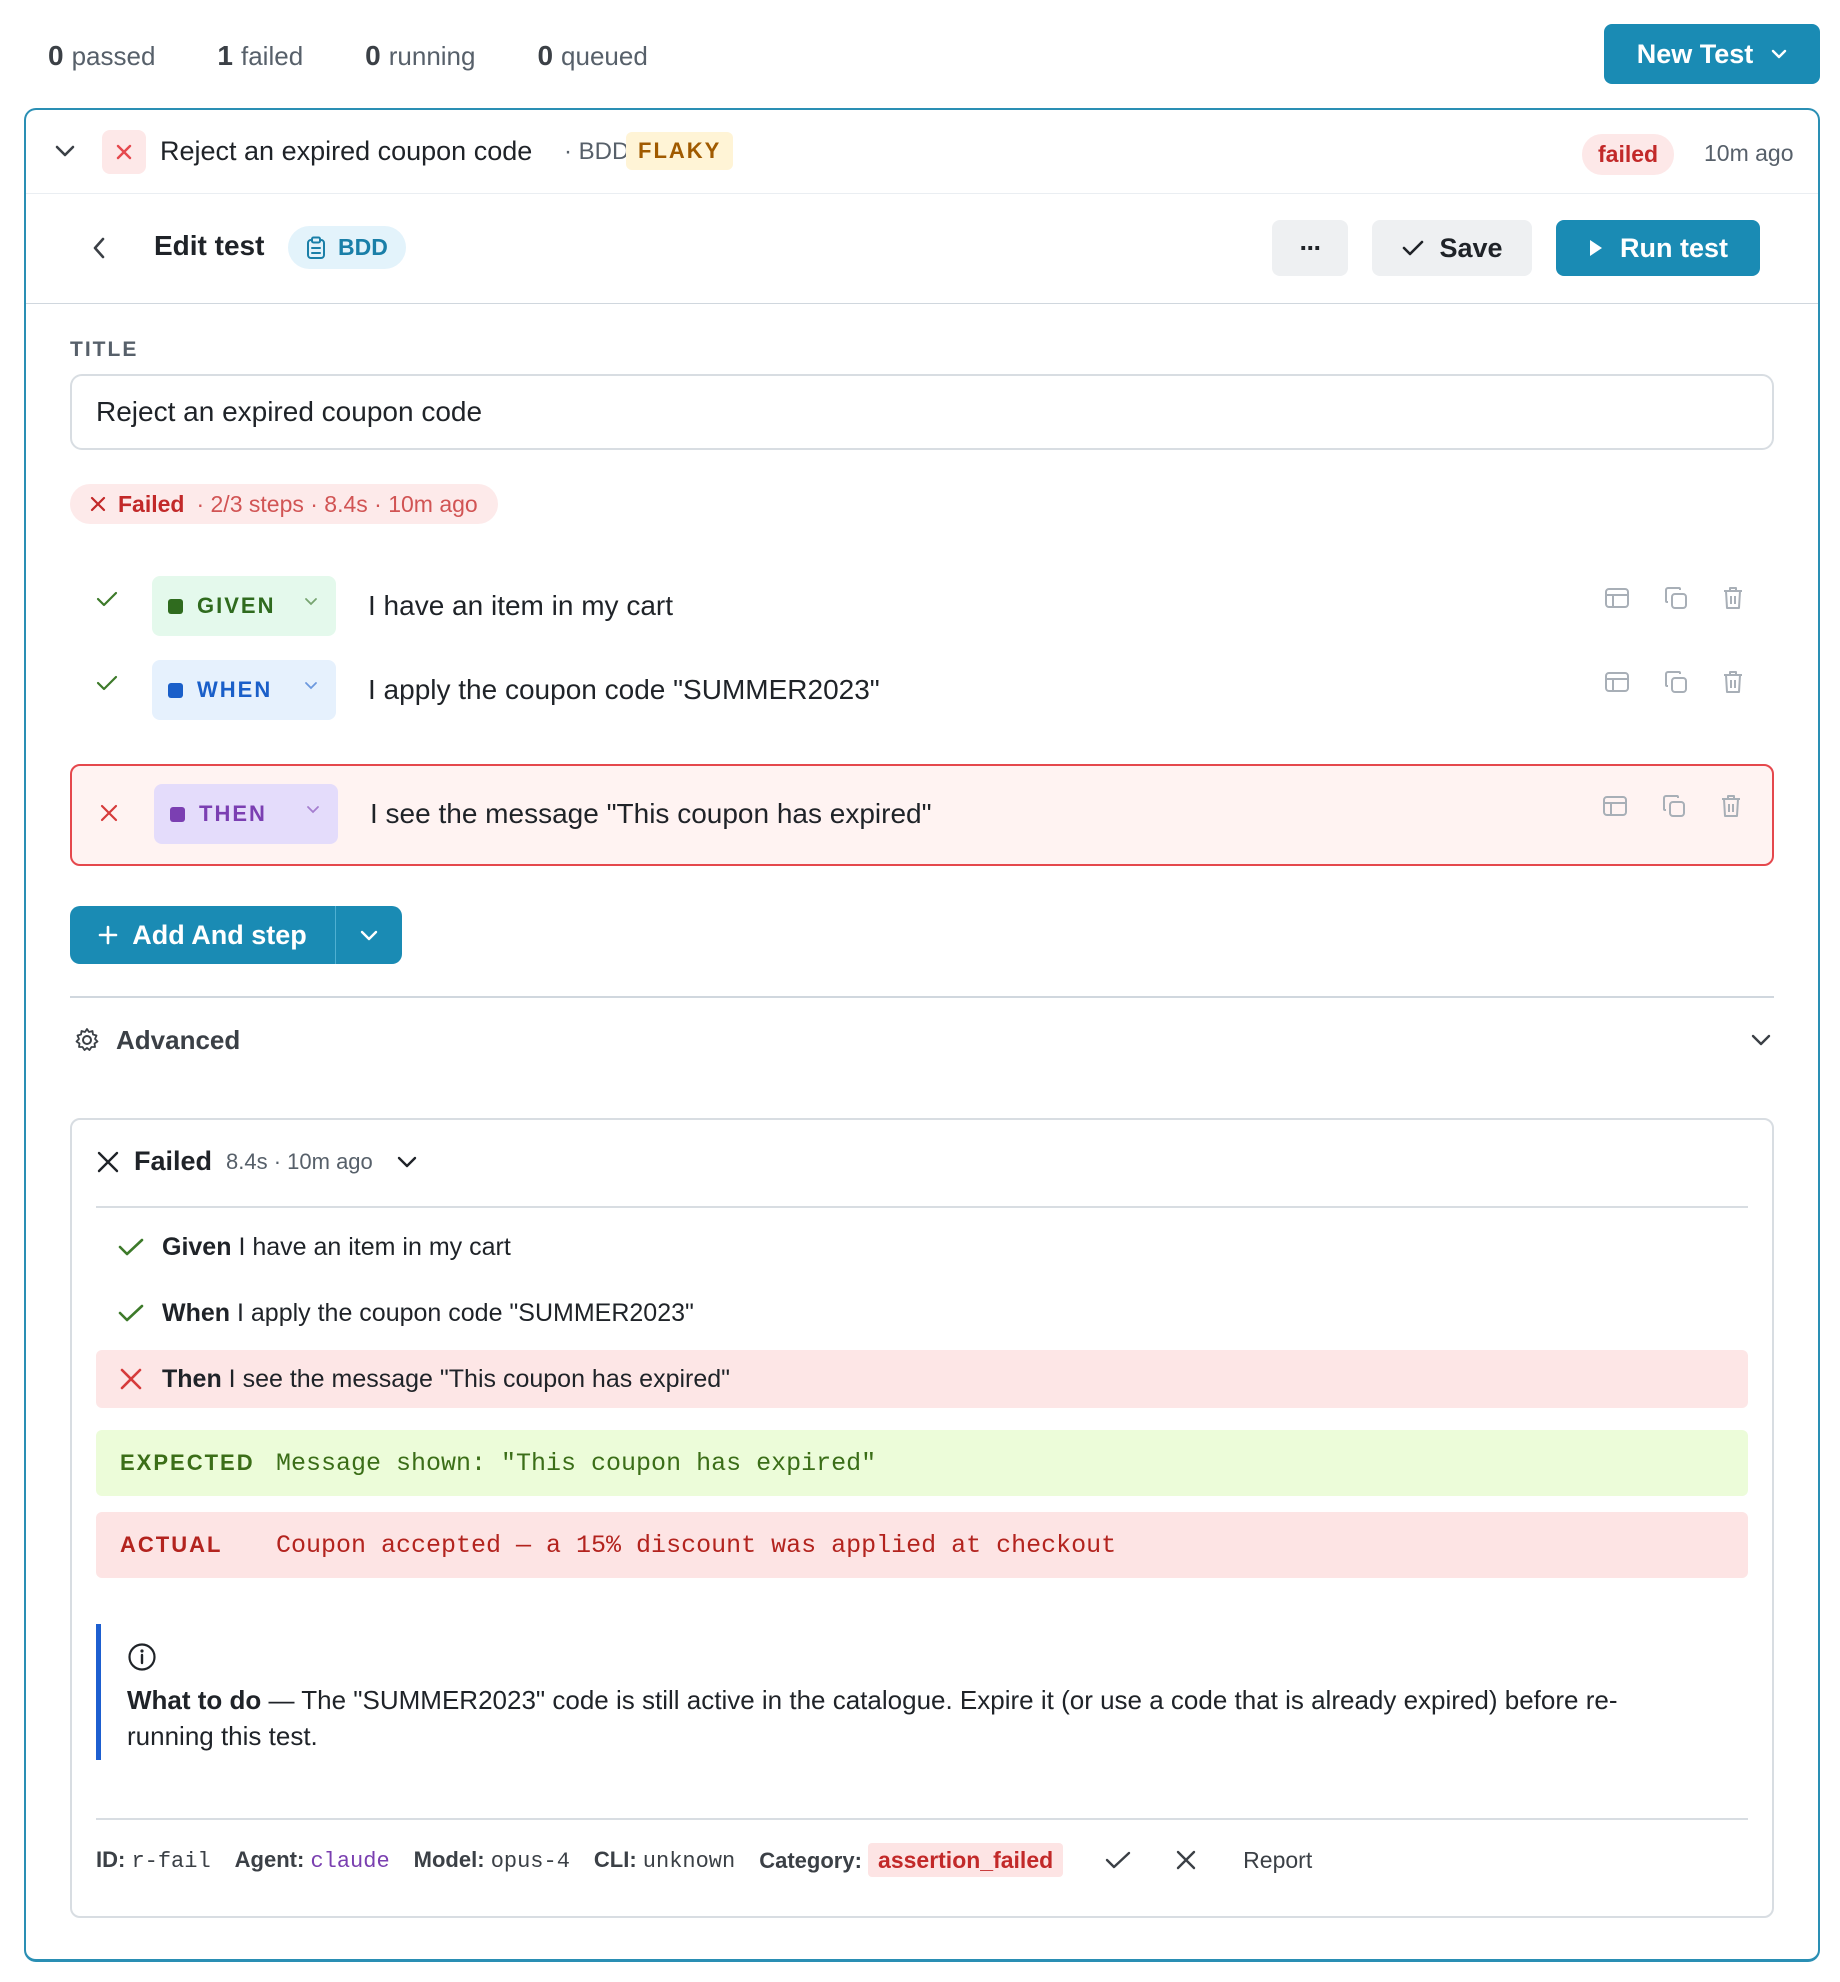  Describe the element at coordinates (299, 1161) in the screenshot. I see `result-meta: 8.4s · 10m ago` at that location.